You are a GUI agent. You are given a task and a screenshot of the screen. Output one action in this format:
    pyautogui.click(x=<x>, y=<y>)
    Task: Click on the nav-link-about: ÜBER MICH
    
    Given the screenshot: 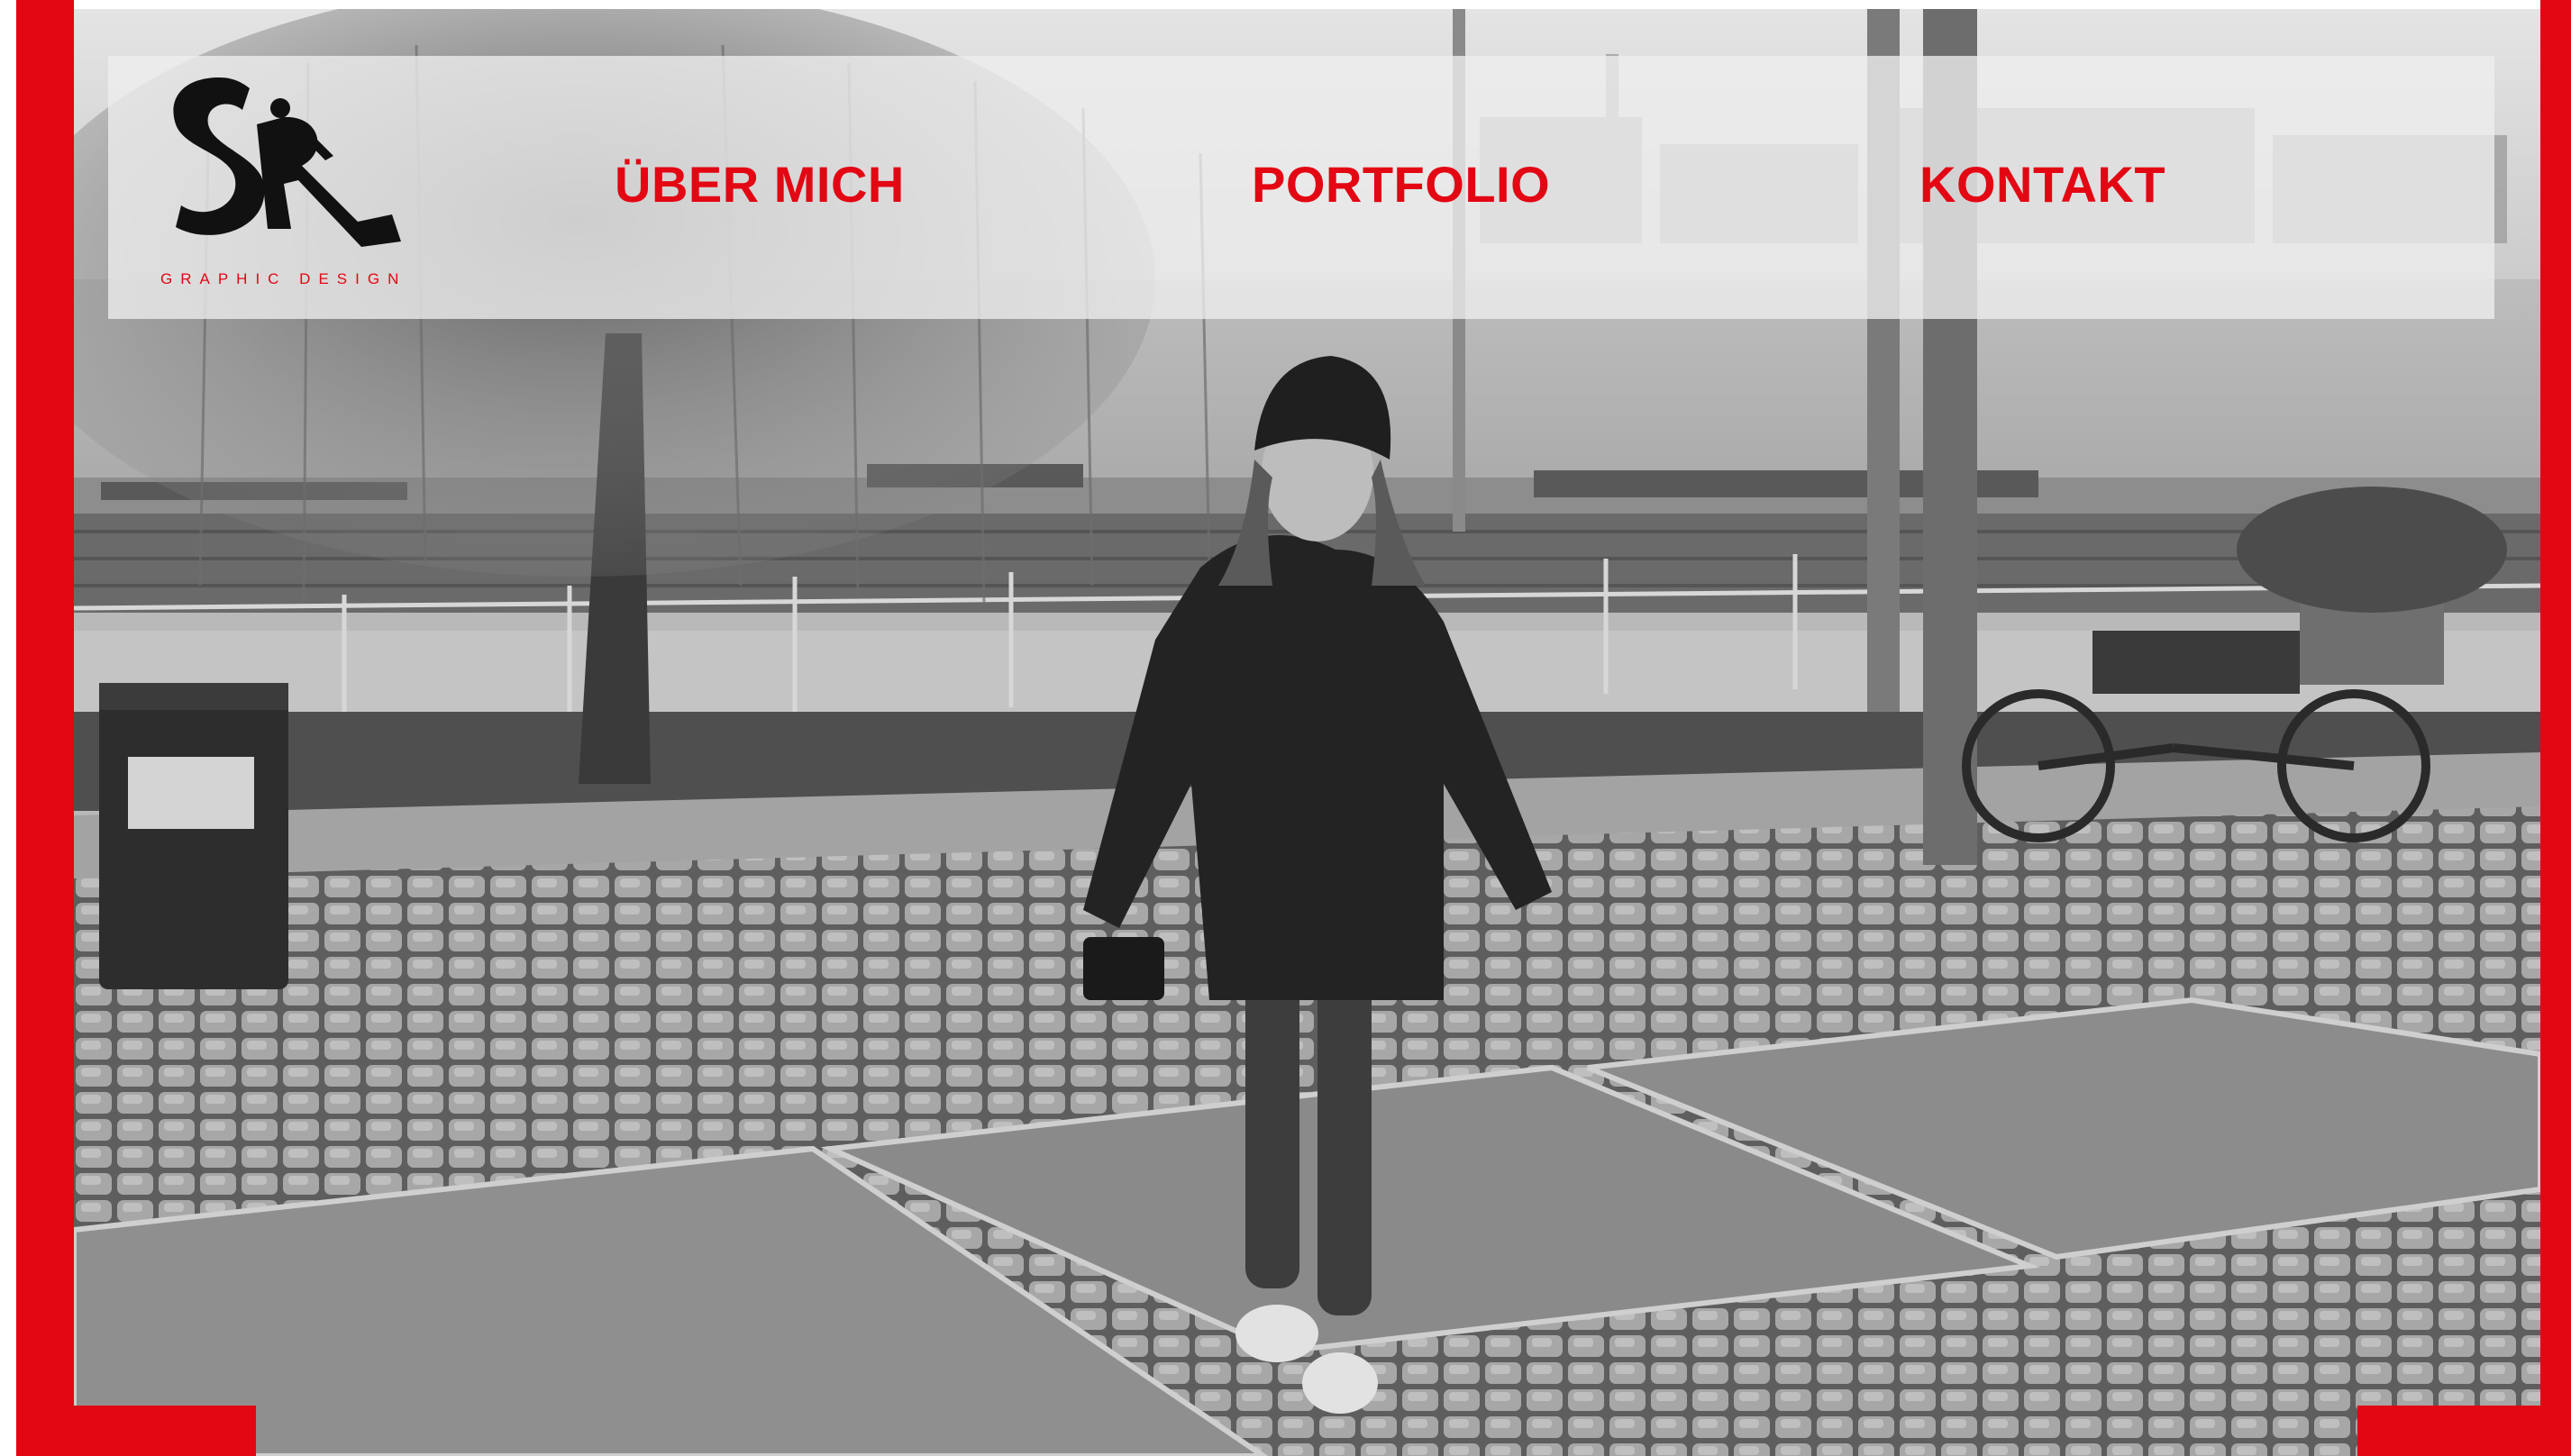 What is the action you would take?
    pyautogui.click(x=760, y=184)
    